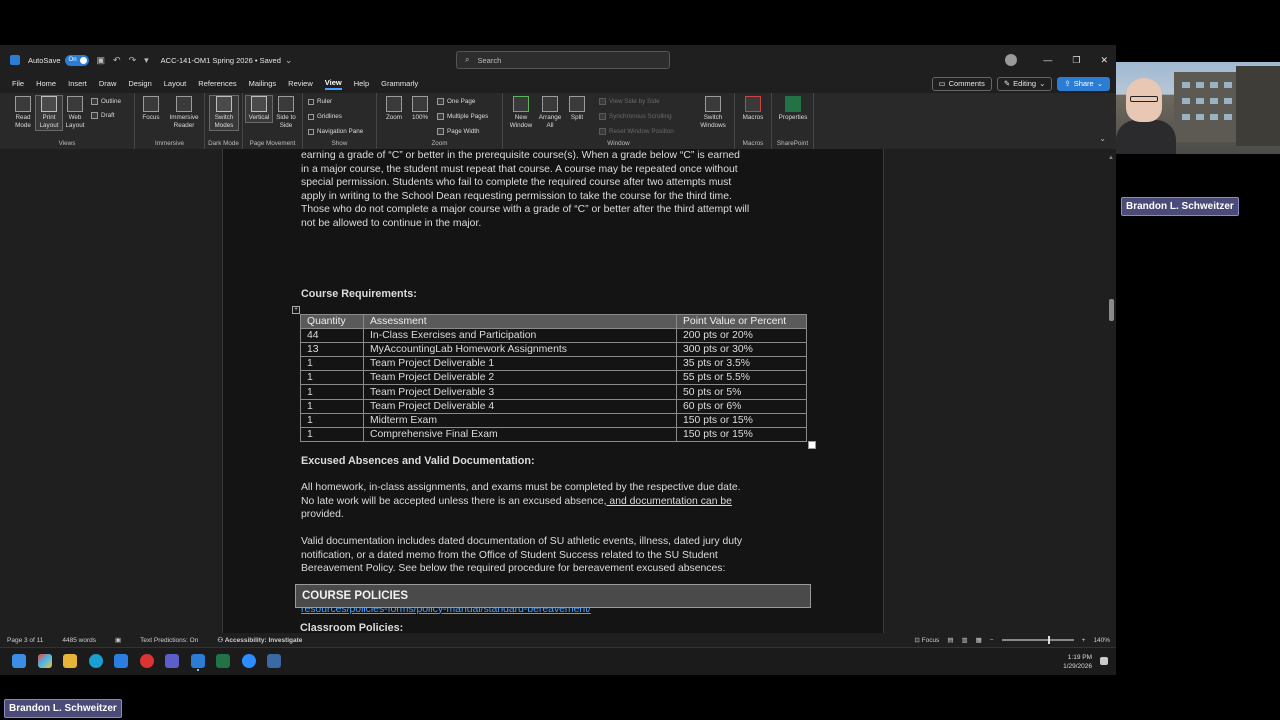  I want to click on read-mode-view-icon: ▤, so click(950, 640).